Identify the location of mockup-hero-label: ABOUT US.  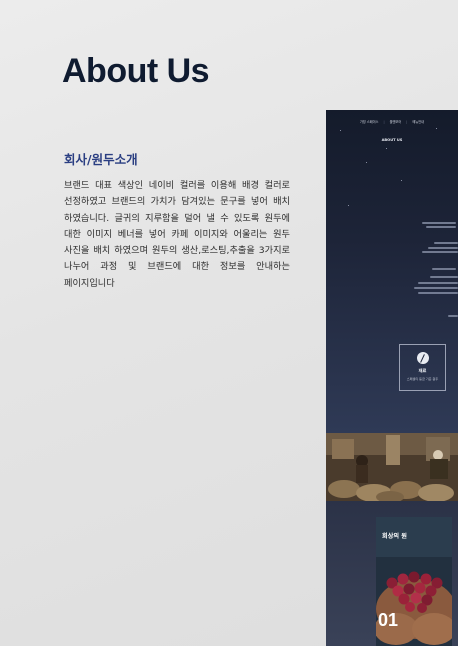
(392, 140).